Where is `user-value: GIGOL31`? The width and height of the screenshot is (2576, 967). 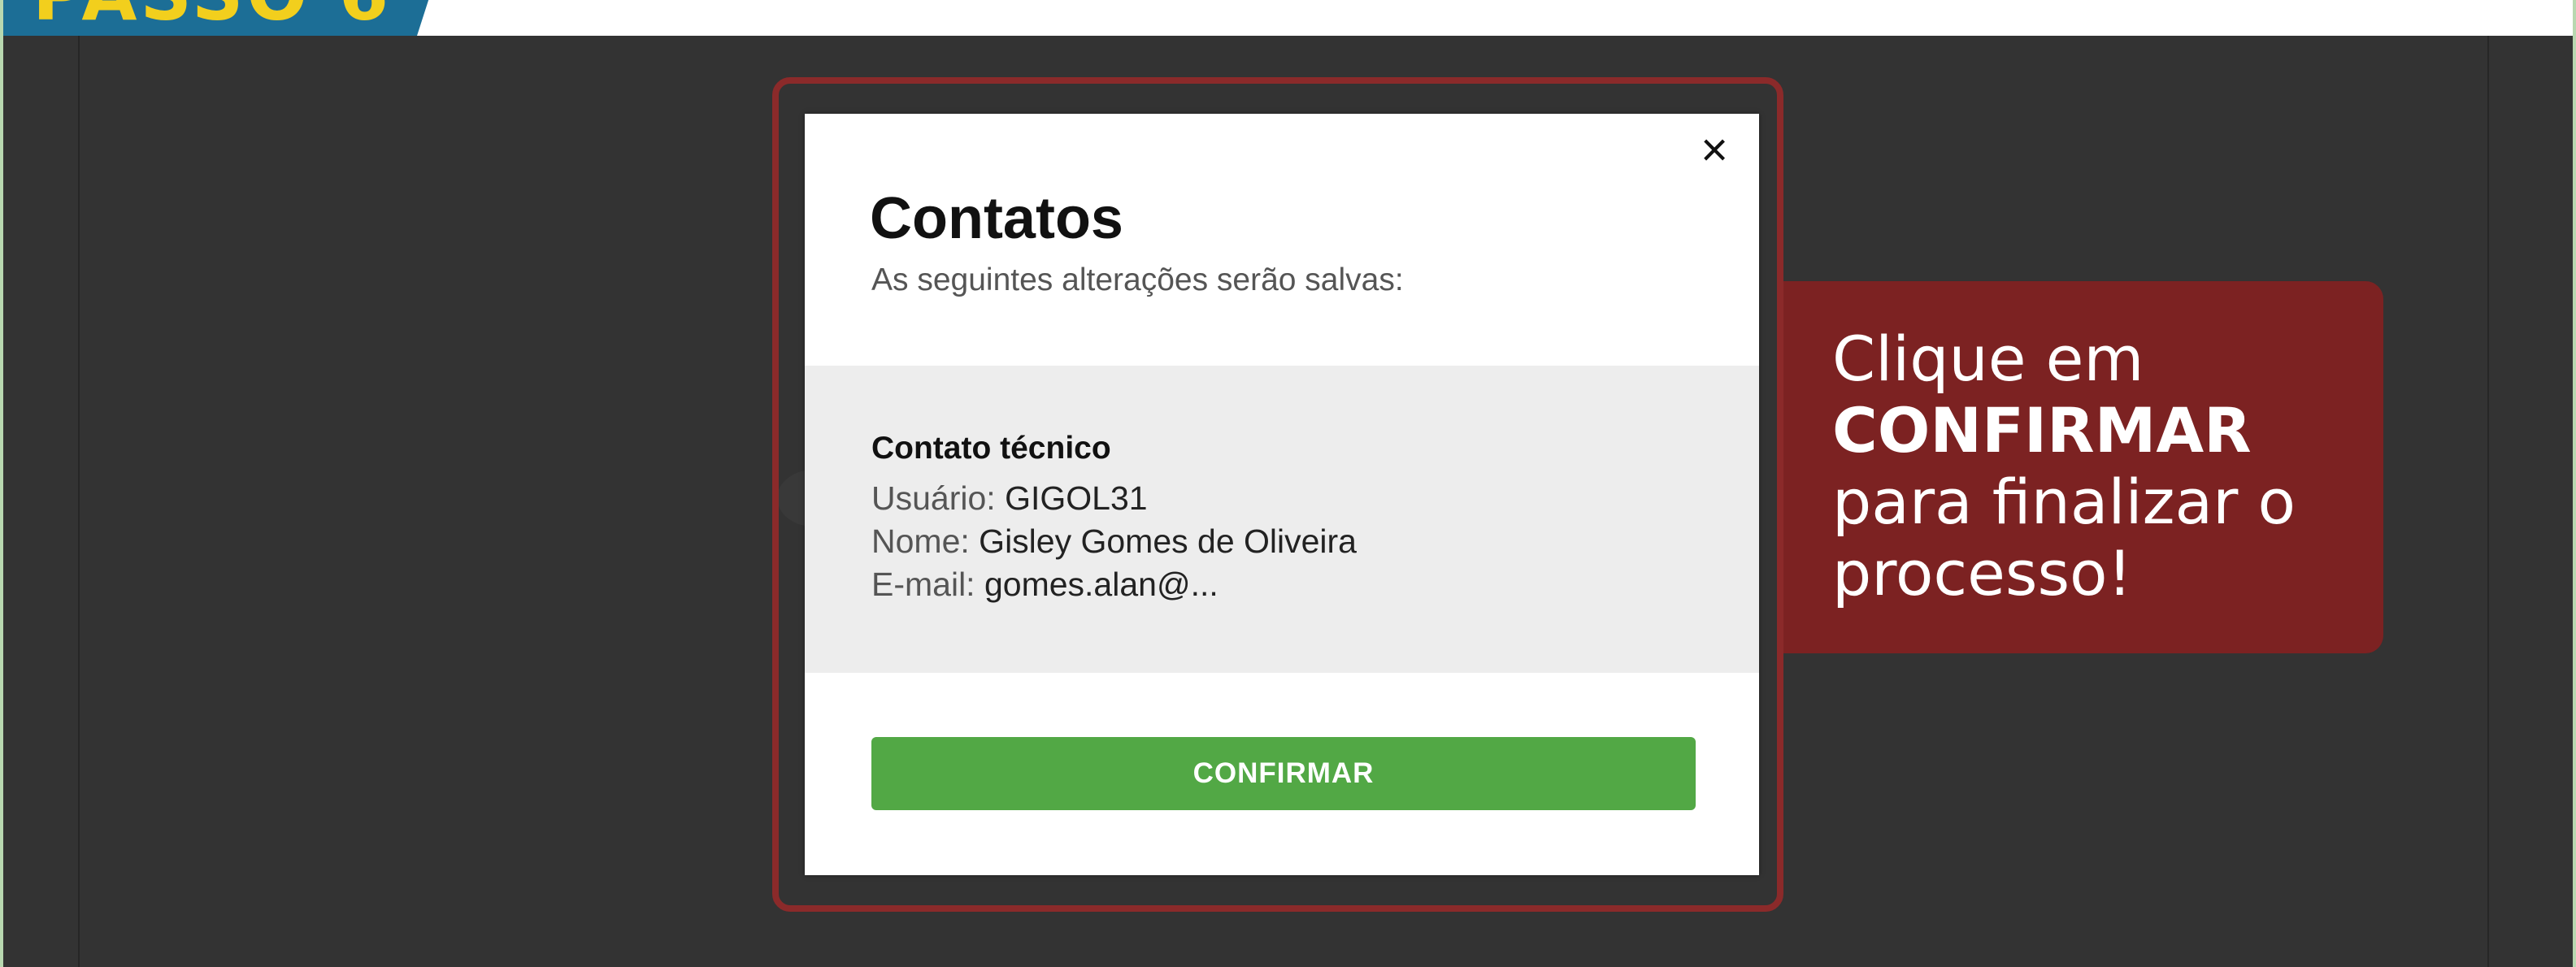 user-value: GIGOL31 is located at coordinates (1076, 498).